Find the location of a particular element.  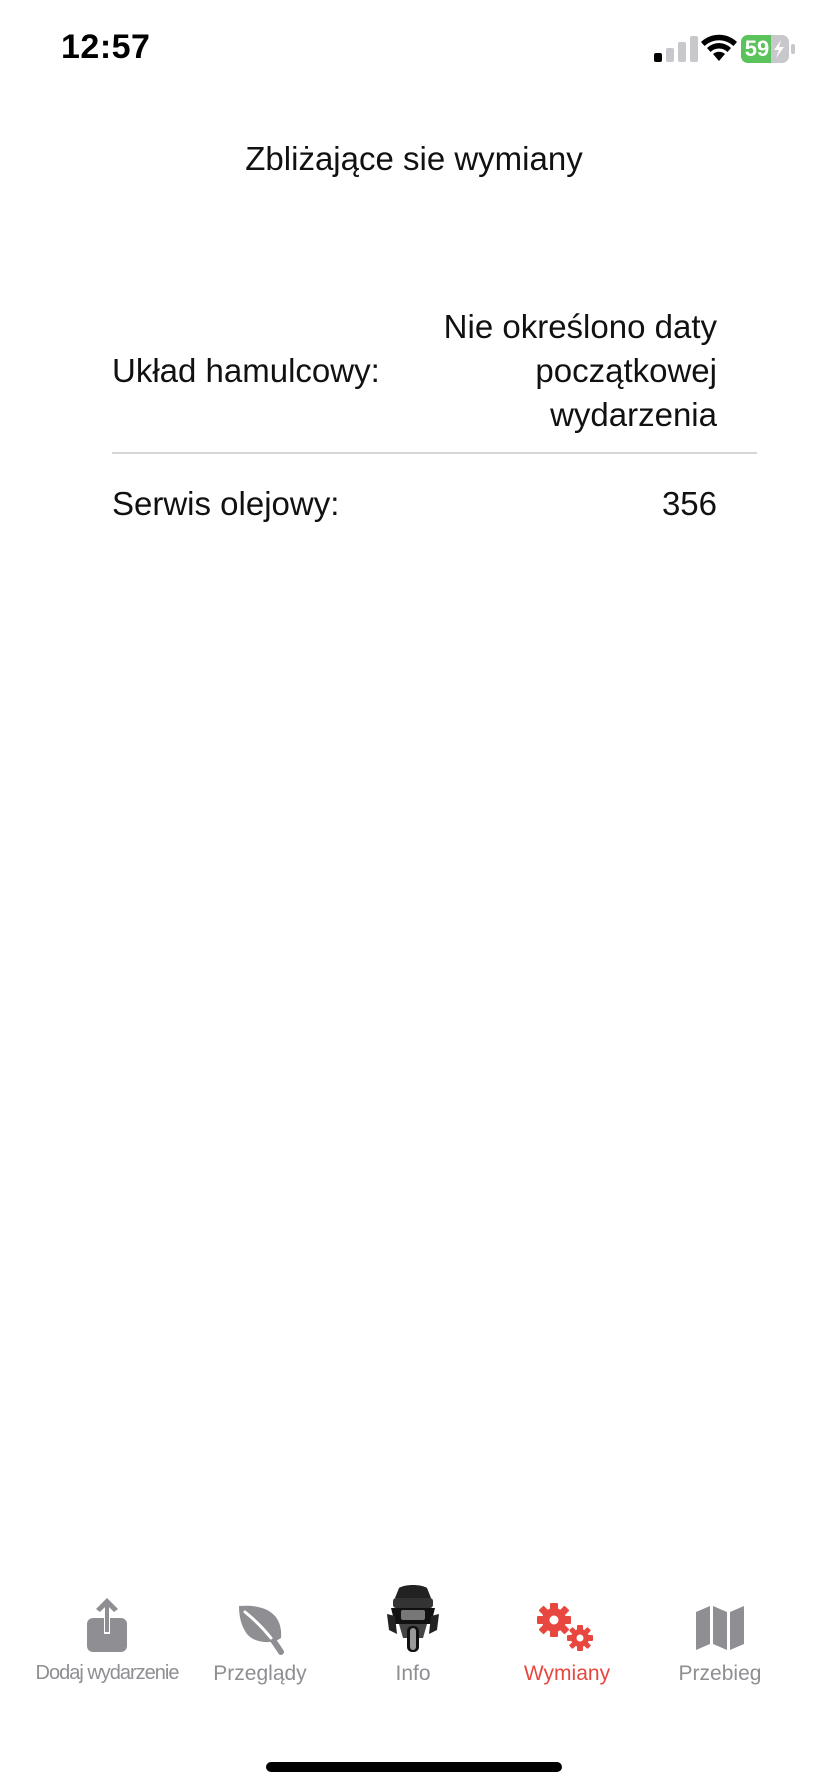

gears-icon is located at coordinates (565, 1627).